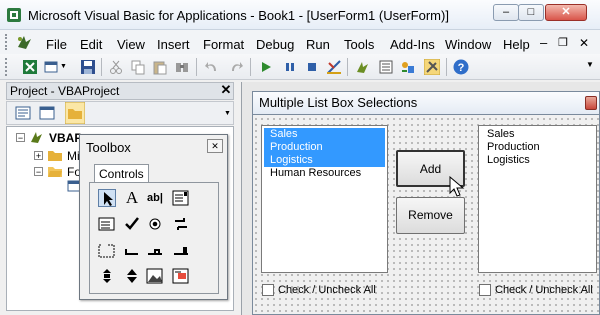  Describe the element at coordinates (537, 199) in the screenshot. I see `listbox-right: Sales Production Logistics` at that location.